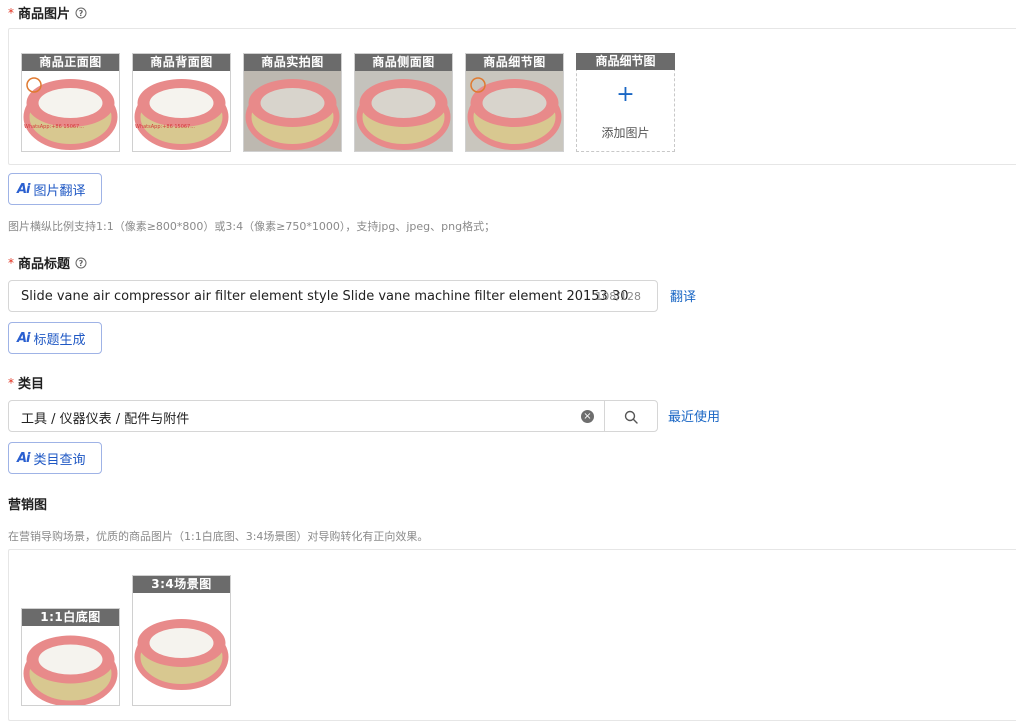 The height and width of the screenshot is (723, 1016). What do you see at coordinates (181, 640) in the screenshot?
I see `marketing-thumb: 3:4场景图` at bounding box center [181, 640].